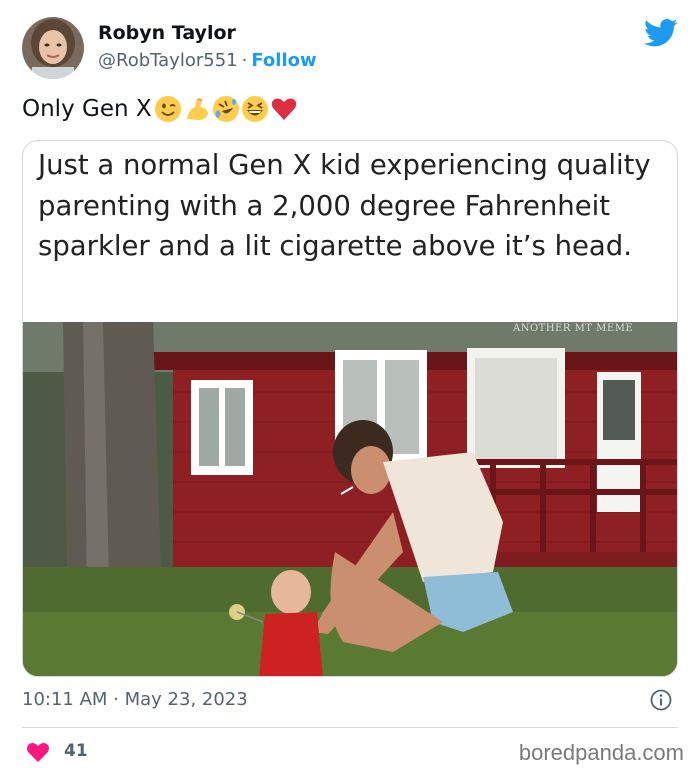 Image resolution: width=700 pixels, height=779 pixels. I want to click on handle-row: @RobTaylor551 · Follow, so click(207, 60).